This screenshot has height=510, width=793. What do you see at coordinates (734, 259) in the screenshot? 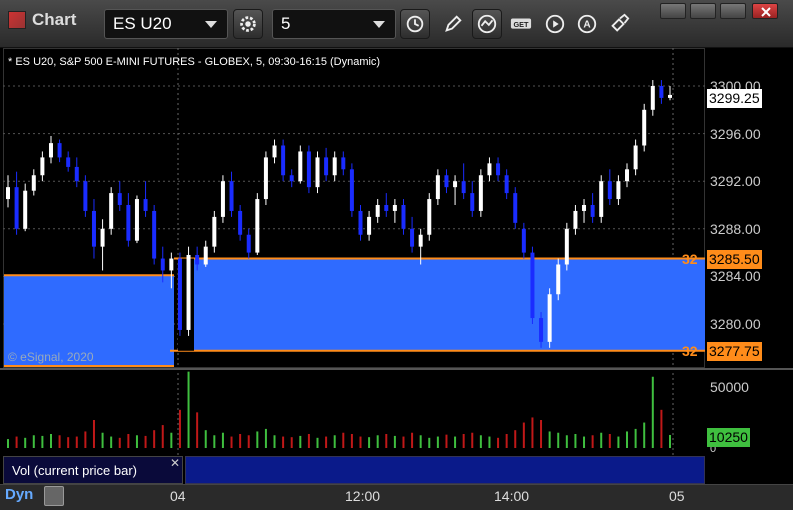
I see `zone-top-tag: 3285.50` at bounding box center [734, 259].